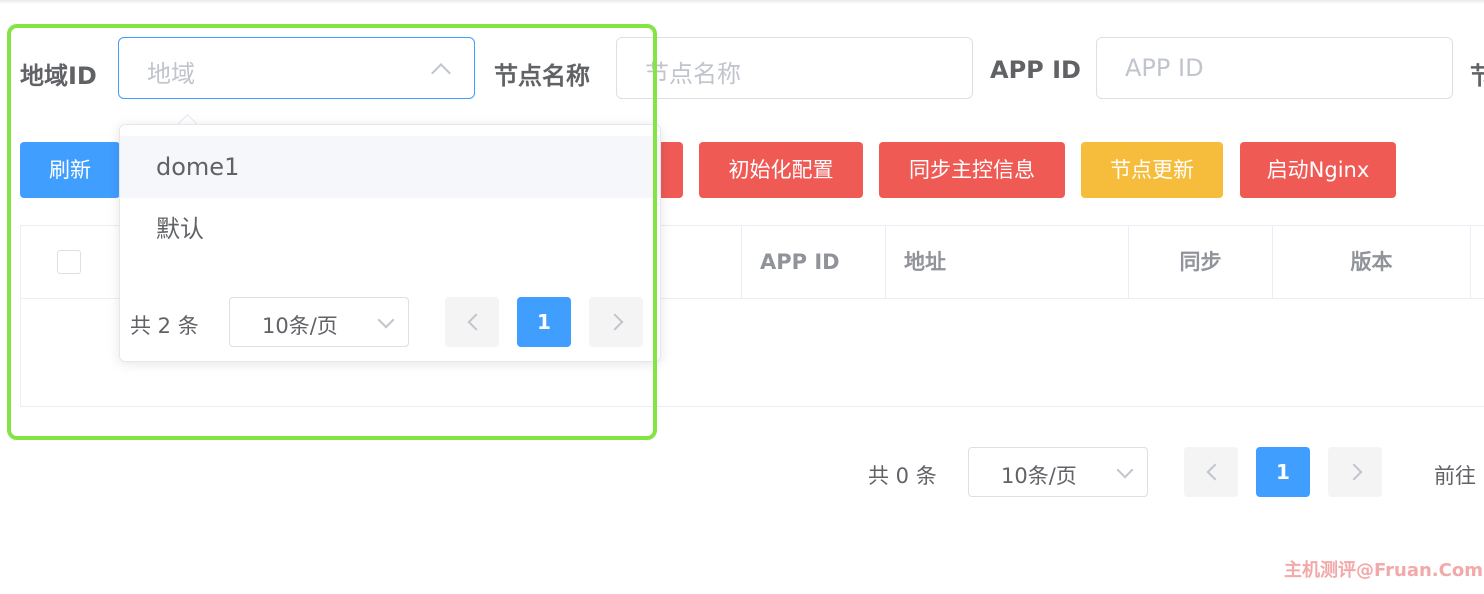 This screenshot has width=1484, height=594. I want to click on column-sync: 同步, so click(1200, 262).